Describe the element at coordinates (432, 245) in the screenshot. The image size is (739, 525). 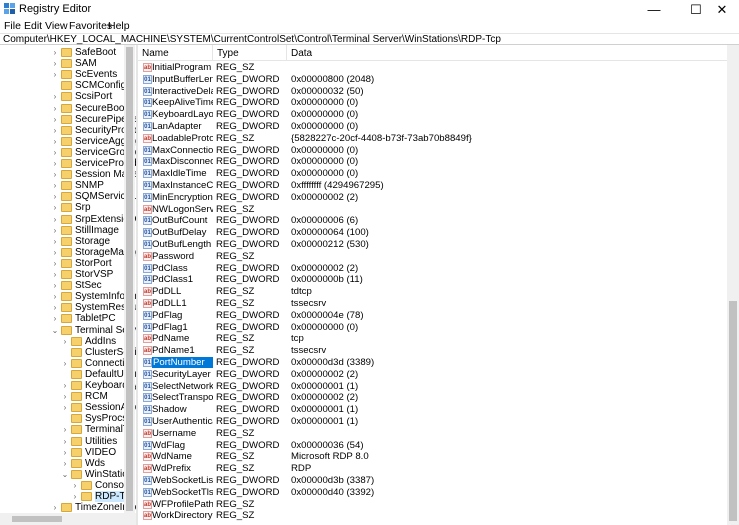
I see `value-row: 01 OutBufLength REG_DWORD 0x00000212 (530)` at that location.